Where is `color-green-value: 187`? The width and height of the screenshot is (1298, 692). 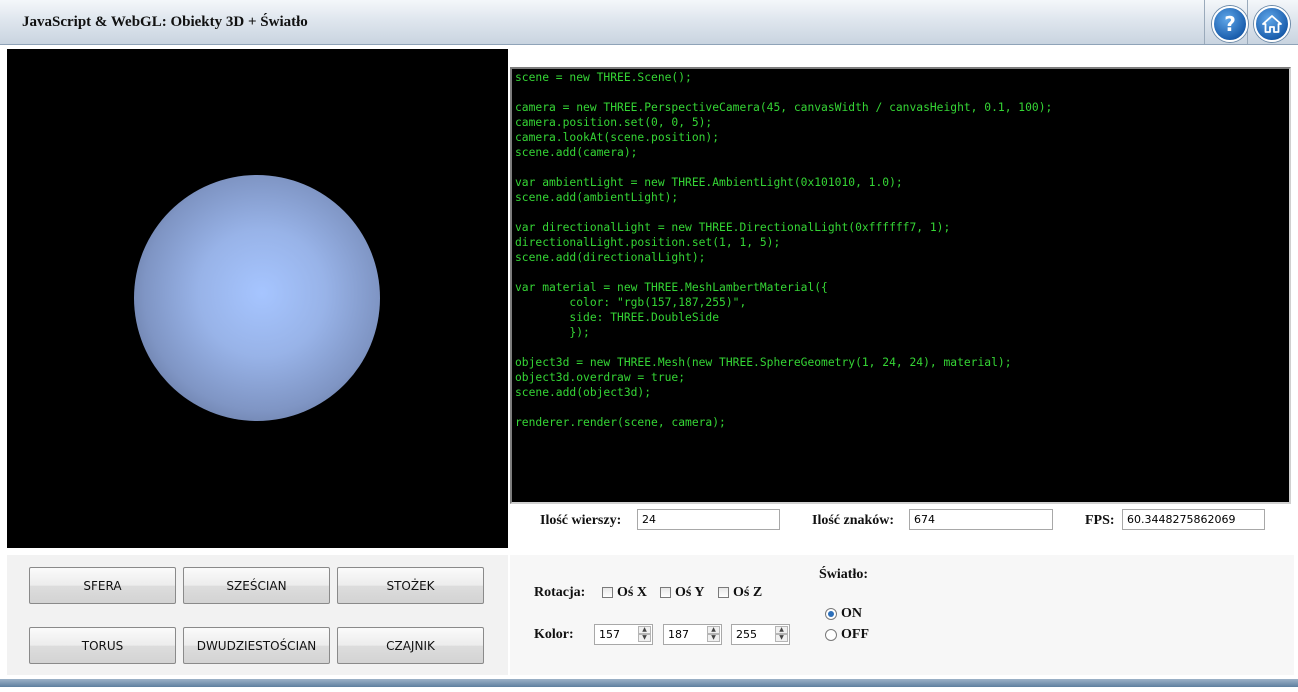 color-green-value: 187 is located at coordinates (678, 634).